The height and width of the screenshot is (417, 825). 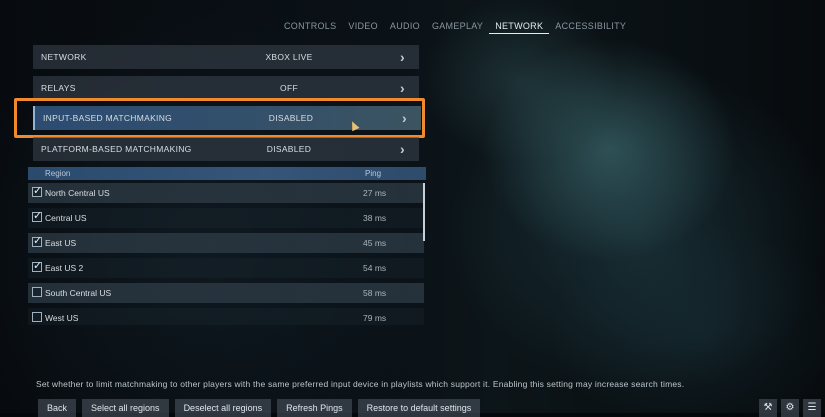 I want to click on chat-icon: ☰, so click(x=812, y=408).